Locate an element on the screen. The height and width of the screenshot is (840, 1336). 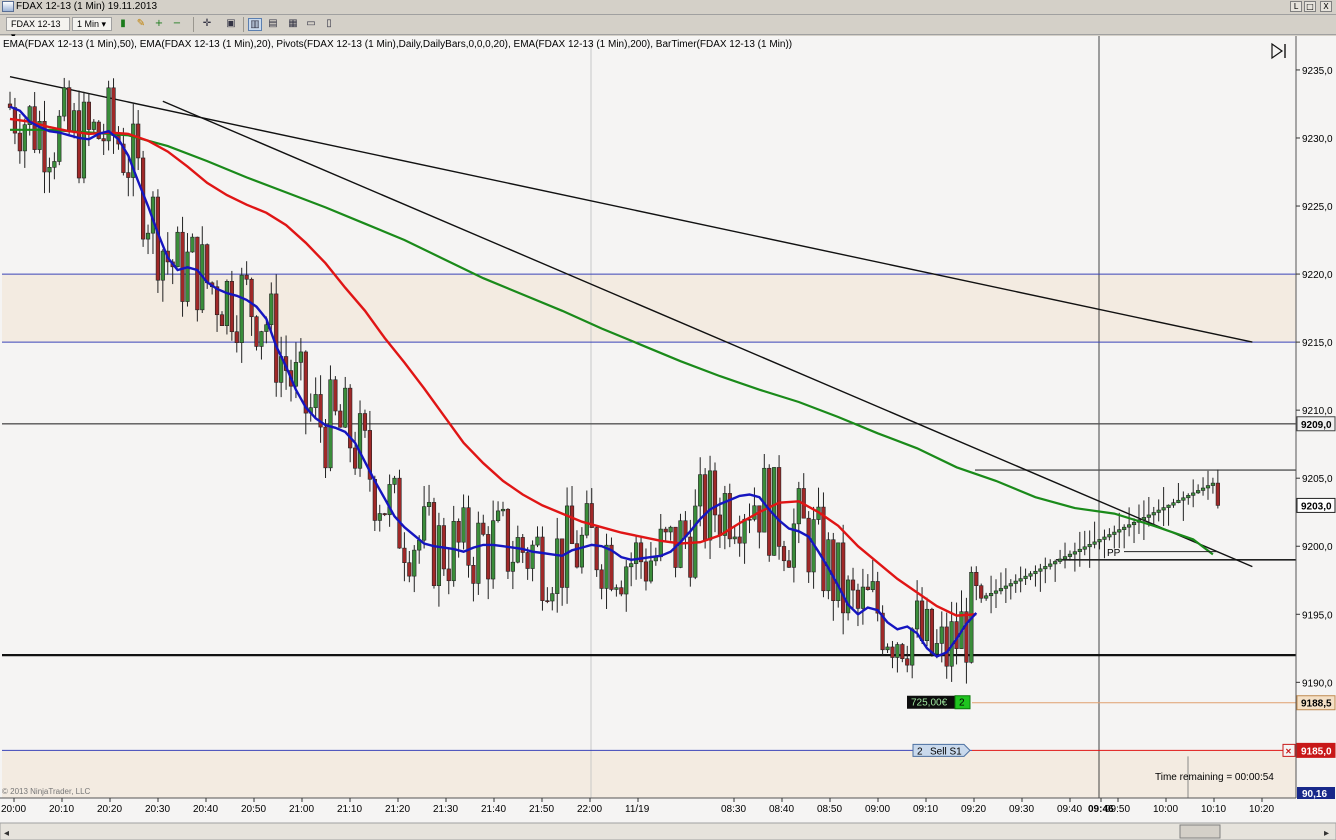
scroll-right-icon: ▸ is located at coordinates (1326, 833).